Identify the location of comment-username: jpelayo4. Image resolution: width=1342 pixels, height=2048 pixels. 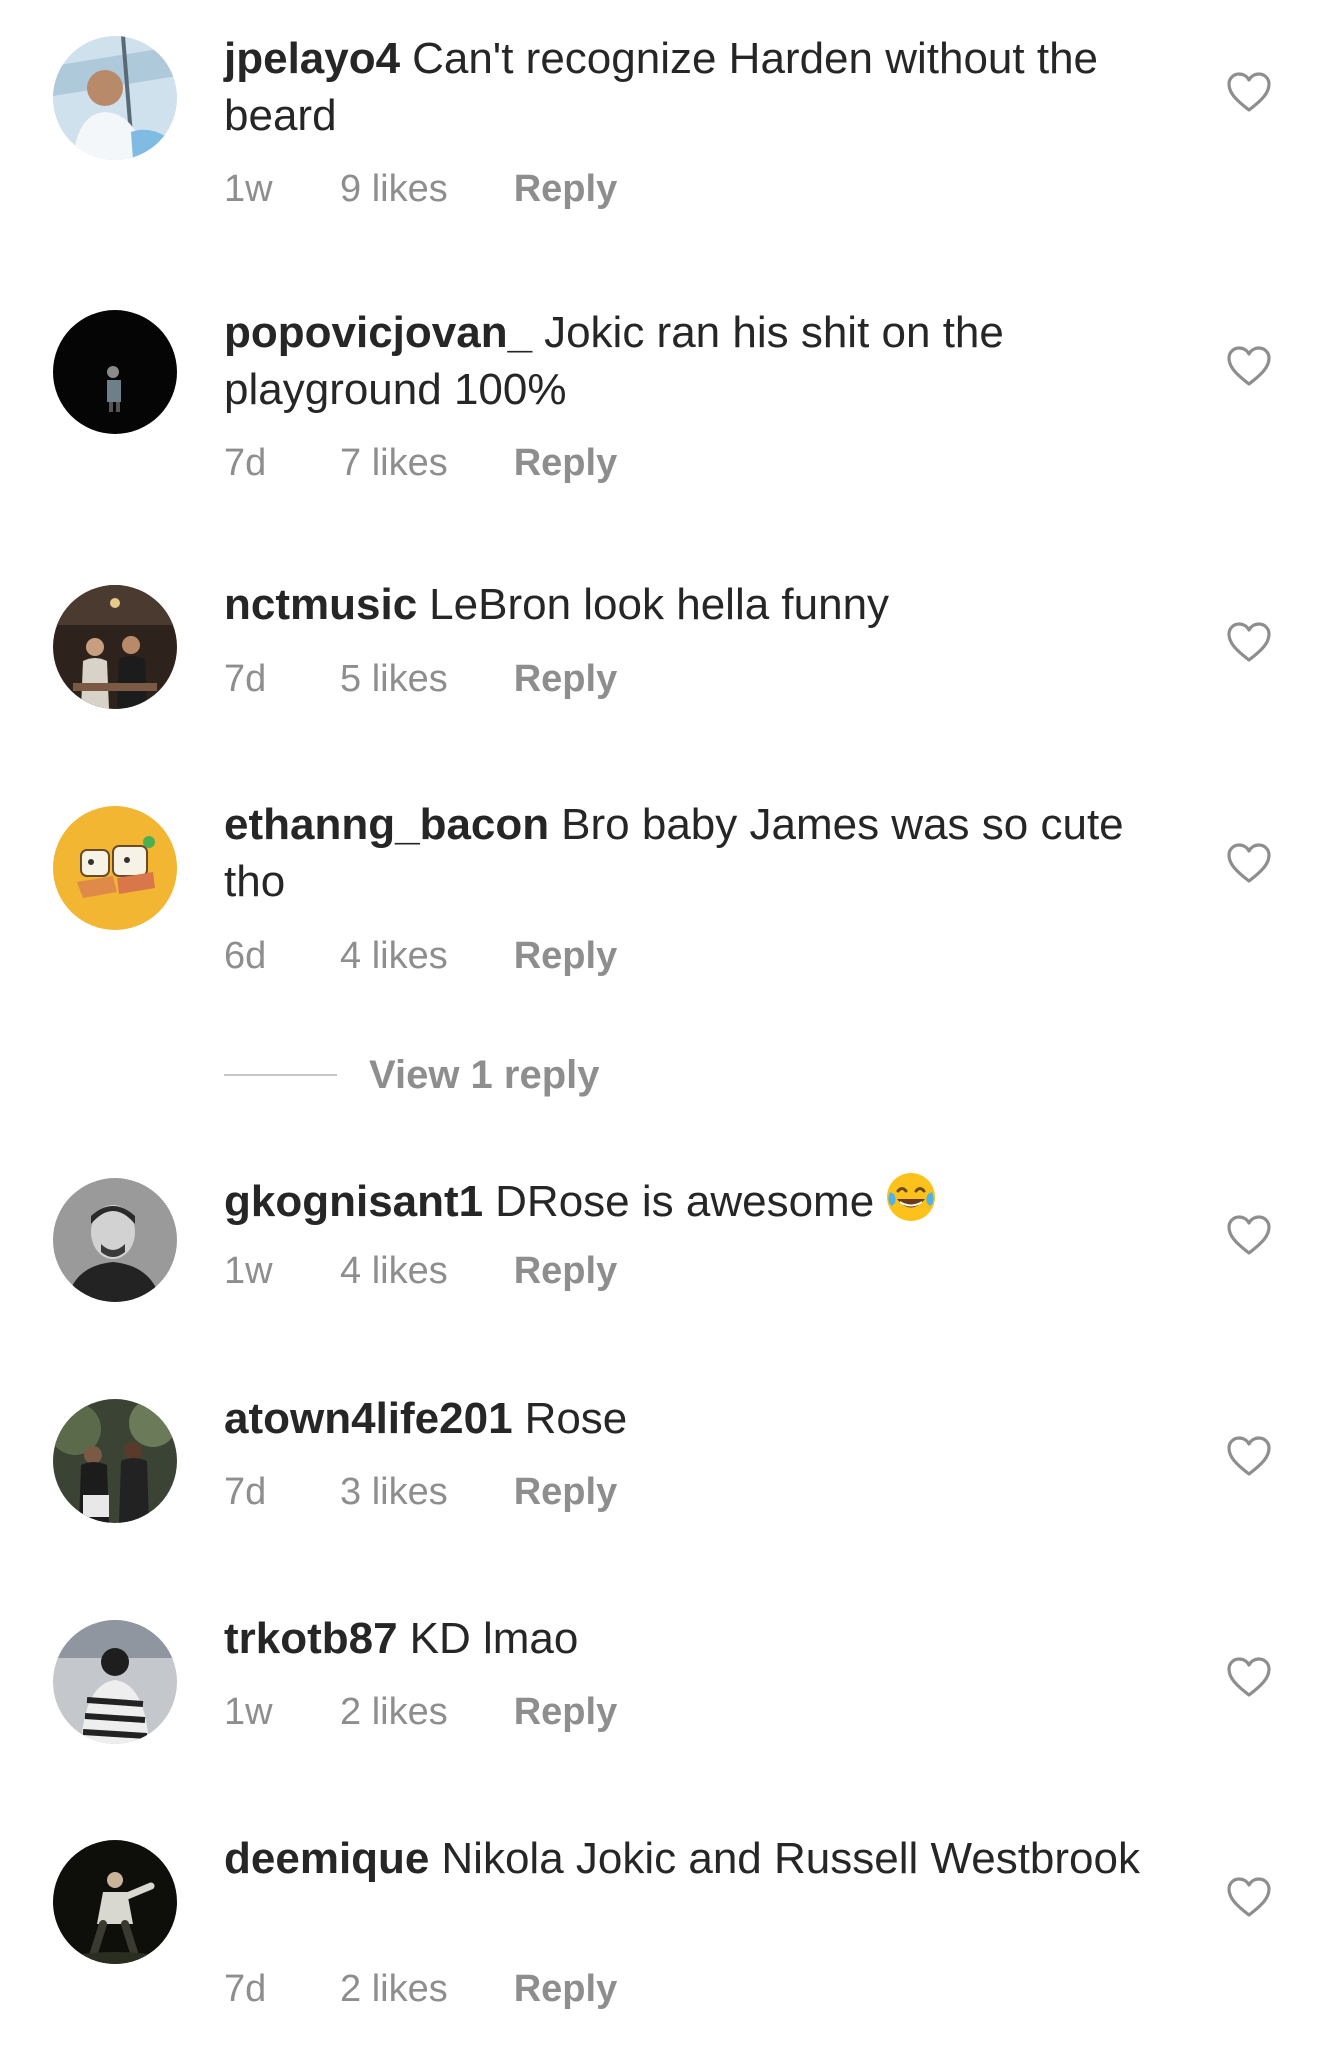
(312, 58).